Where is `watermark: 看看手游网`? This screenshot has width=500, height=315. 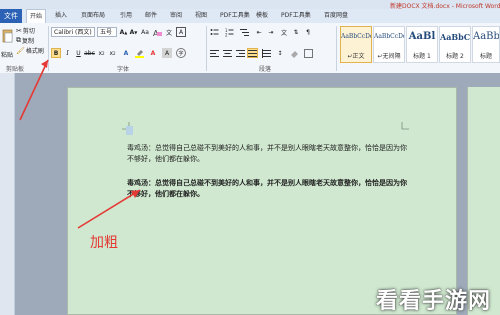
watermark: 看看手游网 is located at coordinates (434, 301).